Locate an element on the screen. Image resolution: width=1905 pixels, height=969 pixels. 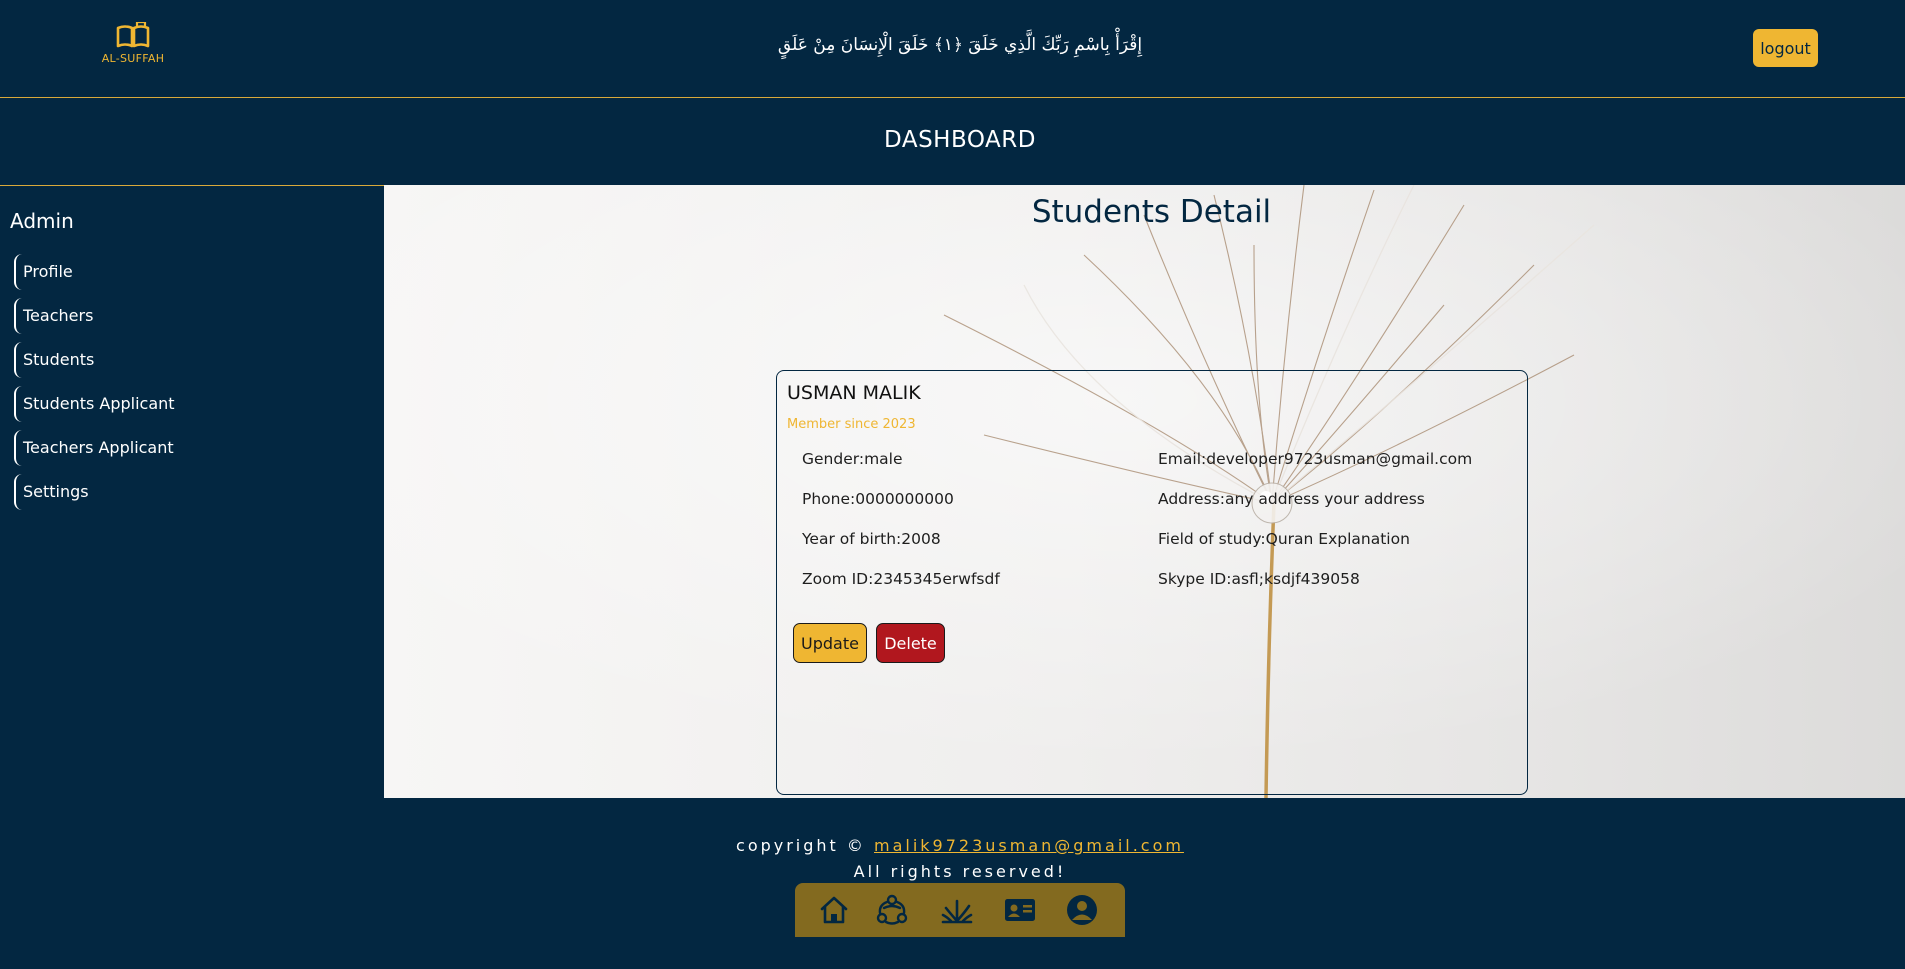
sidebar-item-students-applicant: Students Applicant is located at coordinates (94, 404).